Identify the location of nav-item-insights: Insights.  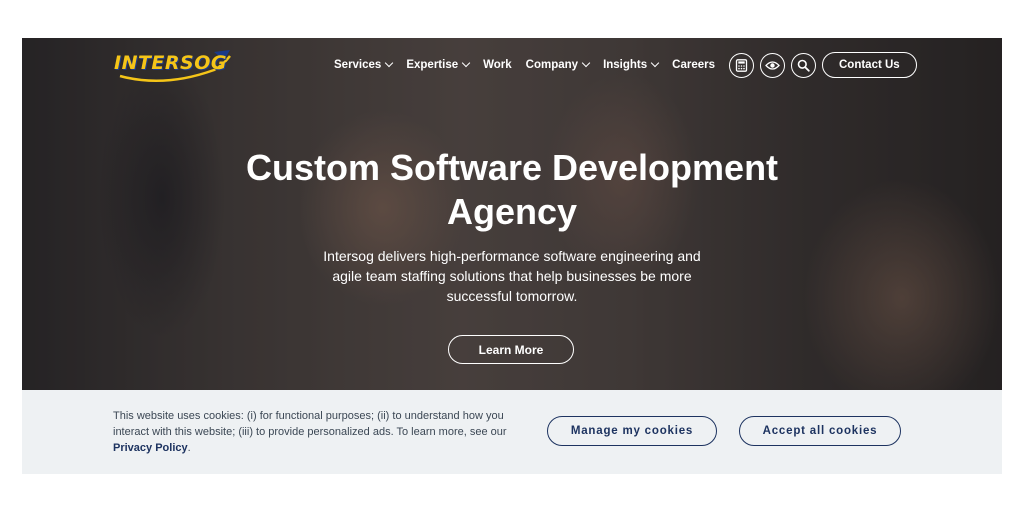
(631, 64).